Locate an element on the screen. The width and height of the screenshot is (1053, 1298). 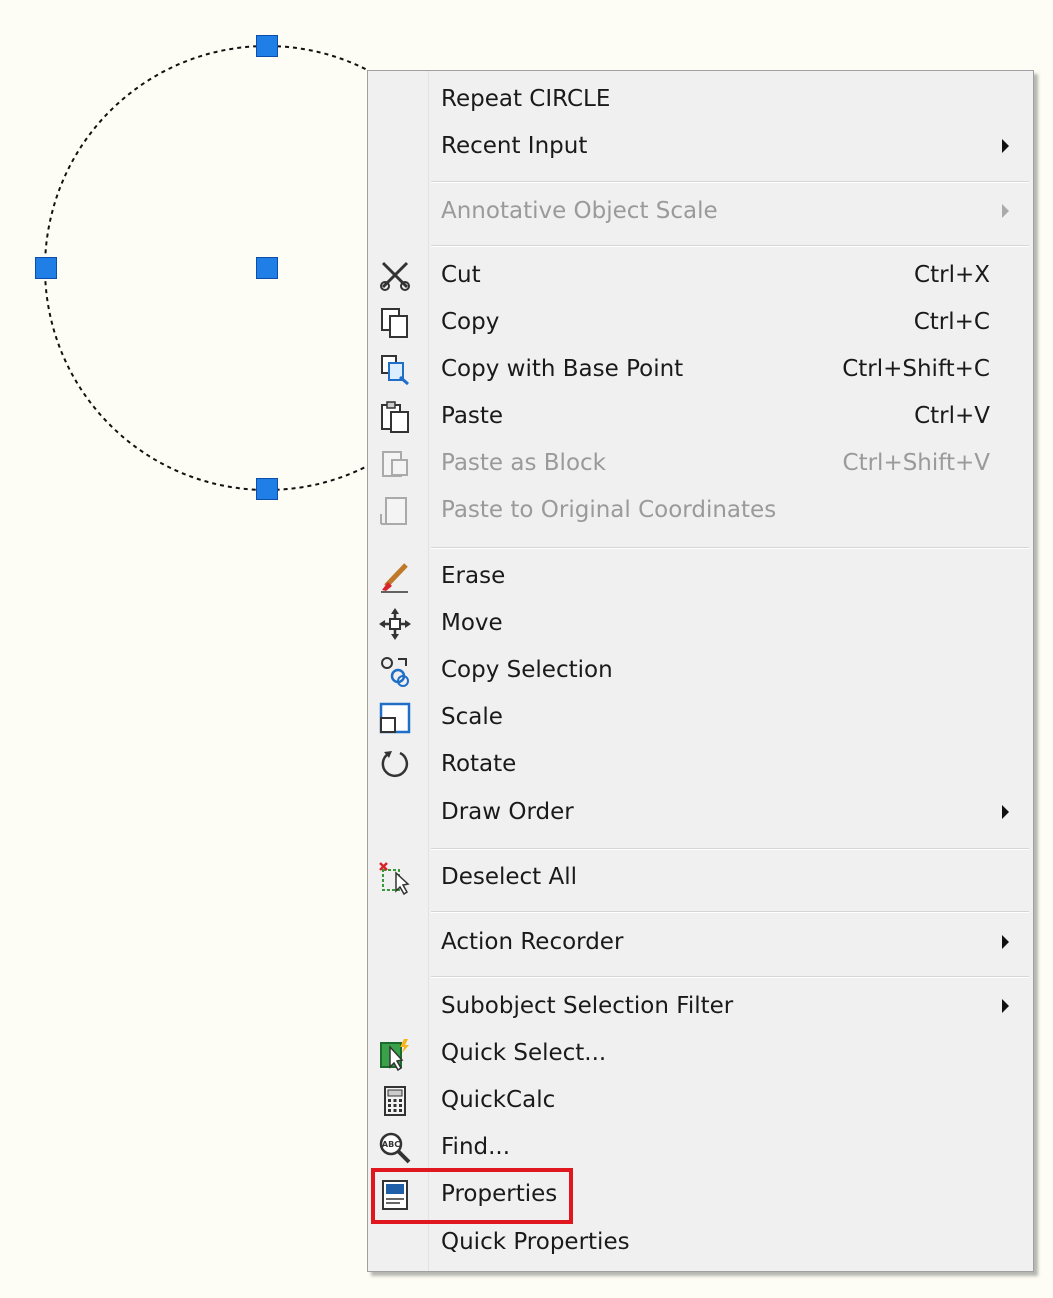
find-icon: ABC is located at coordinates (395, 1148).